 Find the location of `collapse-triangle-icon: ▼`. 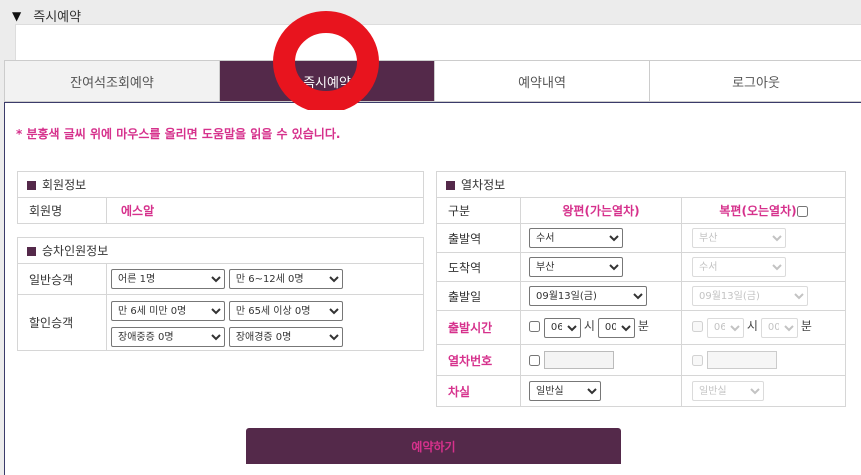

collapse-triangle-icon: ▼ is located at coordinates (17, 15).